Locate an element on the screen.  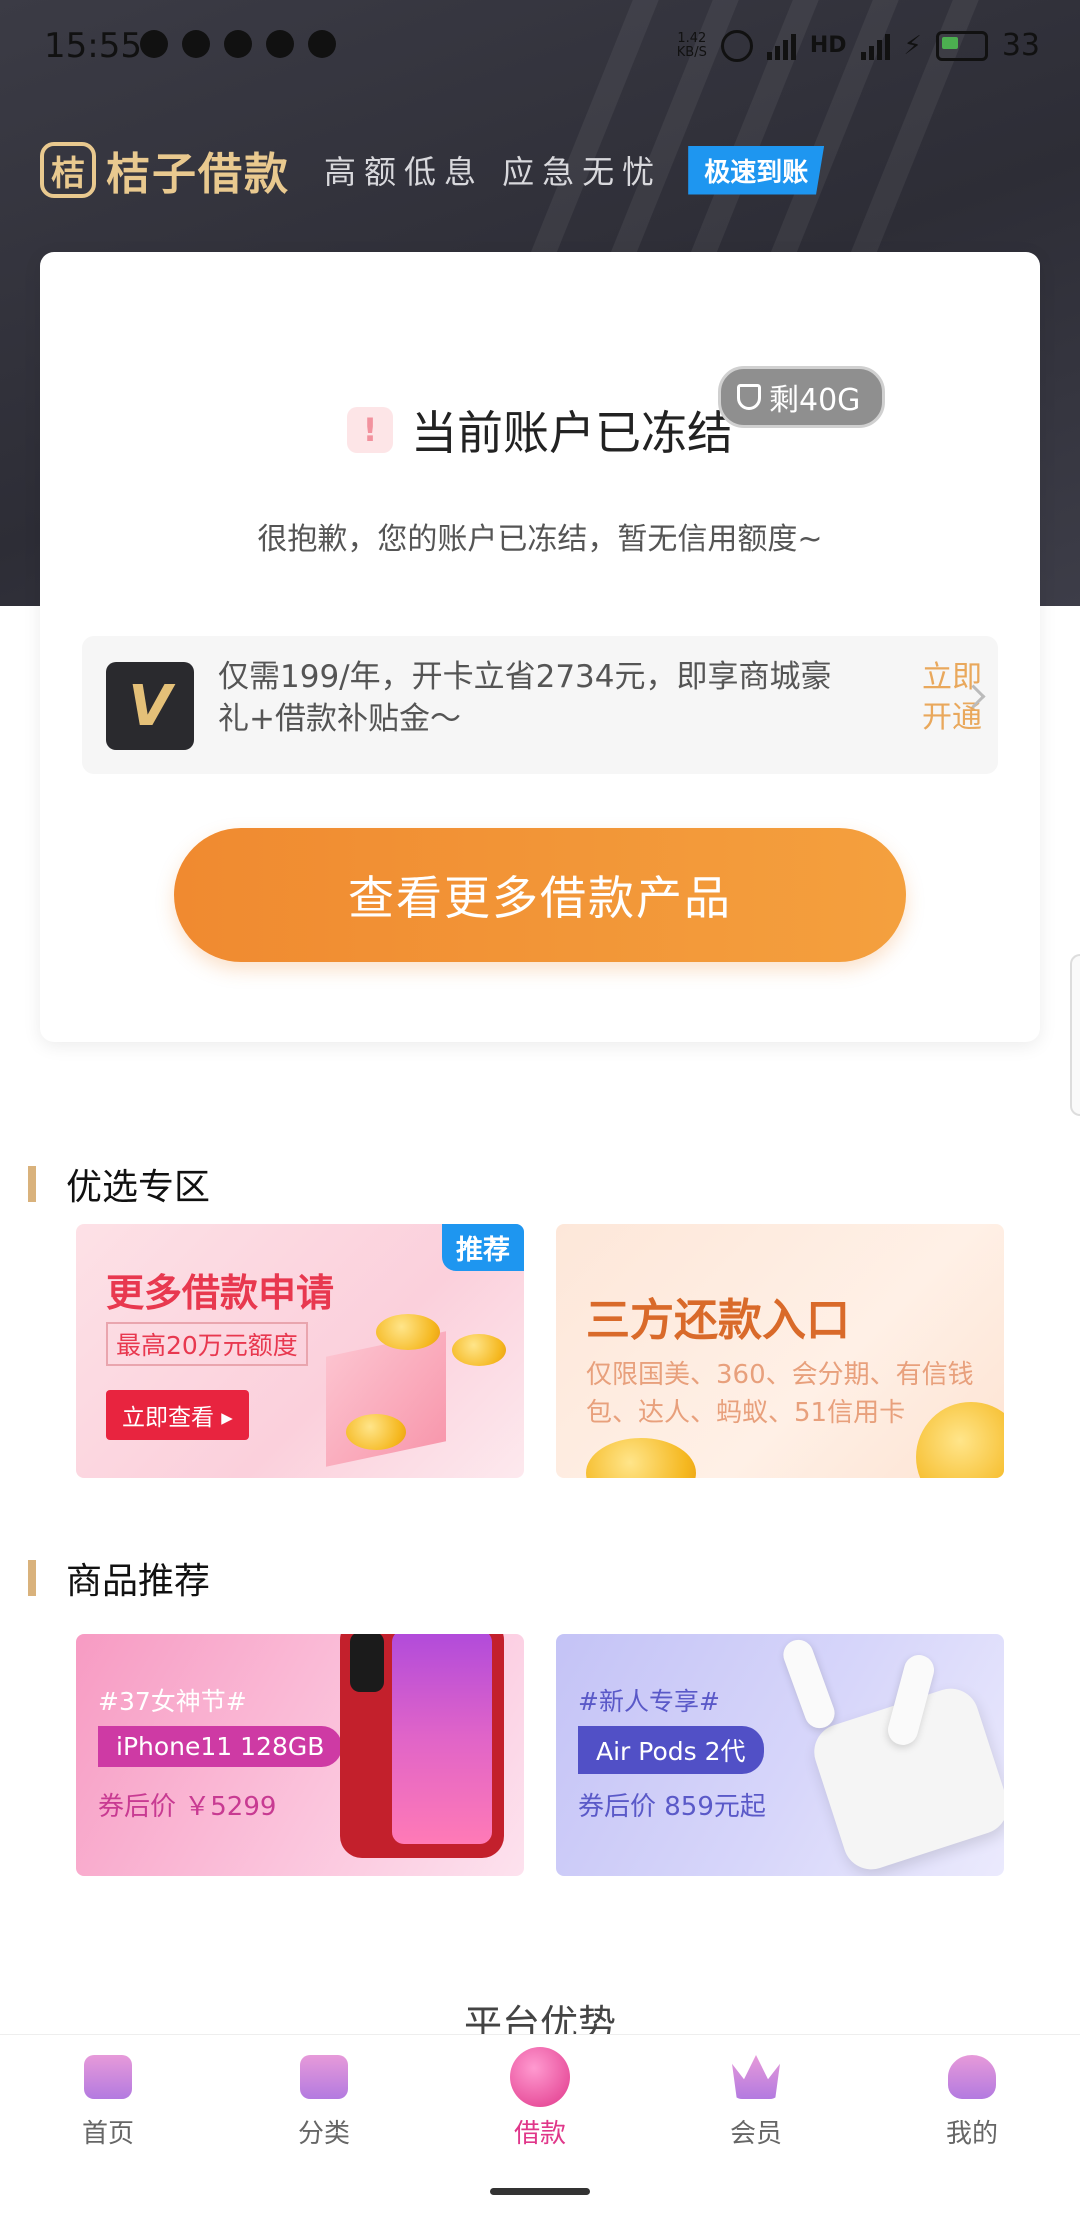
products-section-header: 商品推荐 is located at coordinates (119, 1578).